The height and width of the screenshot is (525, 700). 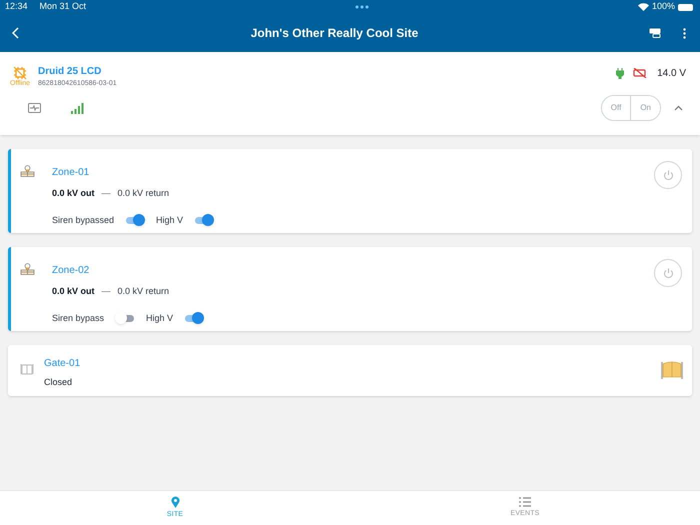 I want to click on signal-bars-icon, so click(x=77, y=108).